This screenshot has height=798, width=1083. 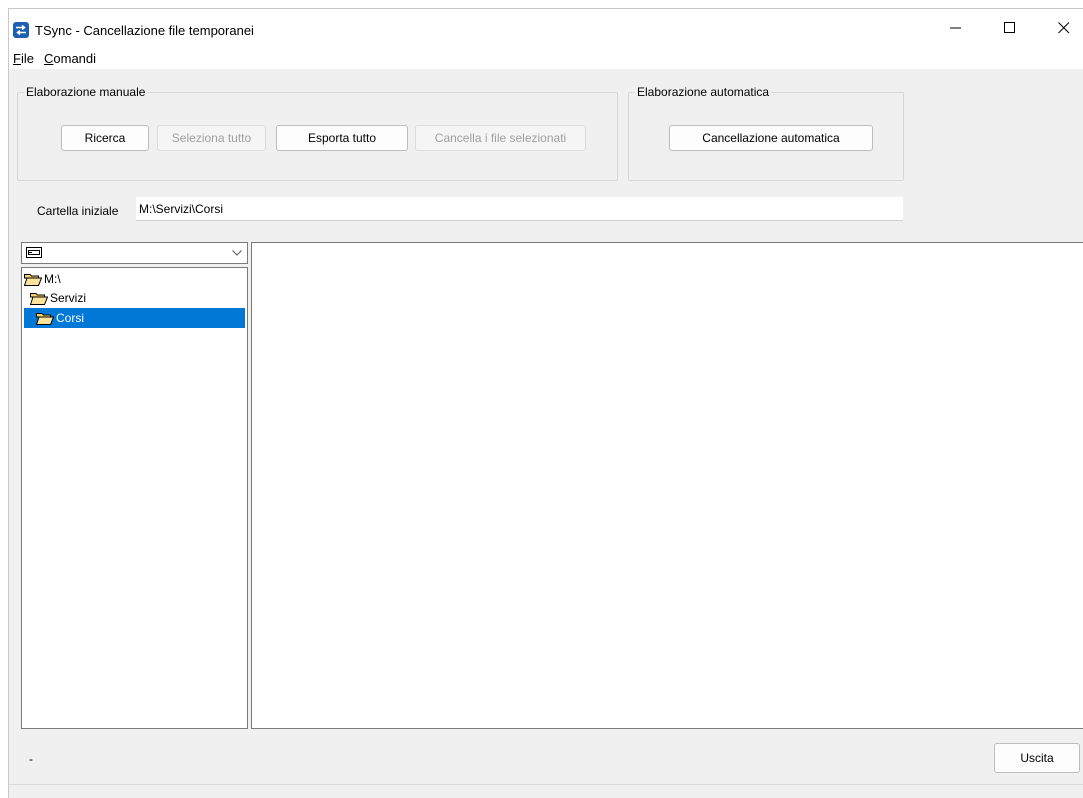 I want to click on automatic-group-label: Elaborazione automatica, so click(x=703, y=92).